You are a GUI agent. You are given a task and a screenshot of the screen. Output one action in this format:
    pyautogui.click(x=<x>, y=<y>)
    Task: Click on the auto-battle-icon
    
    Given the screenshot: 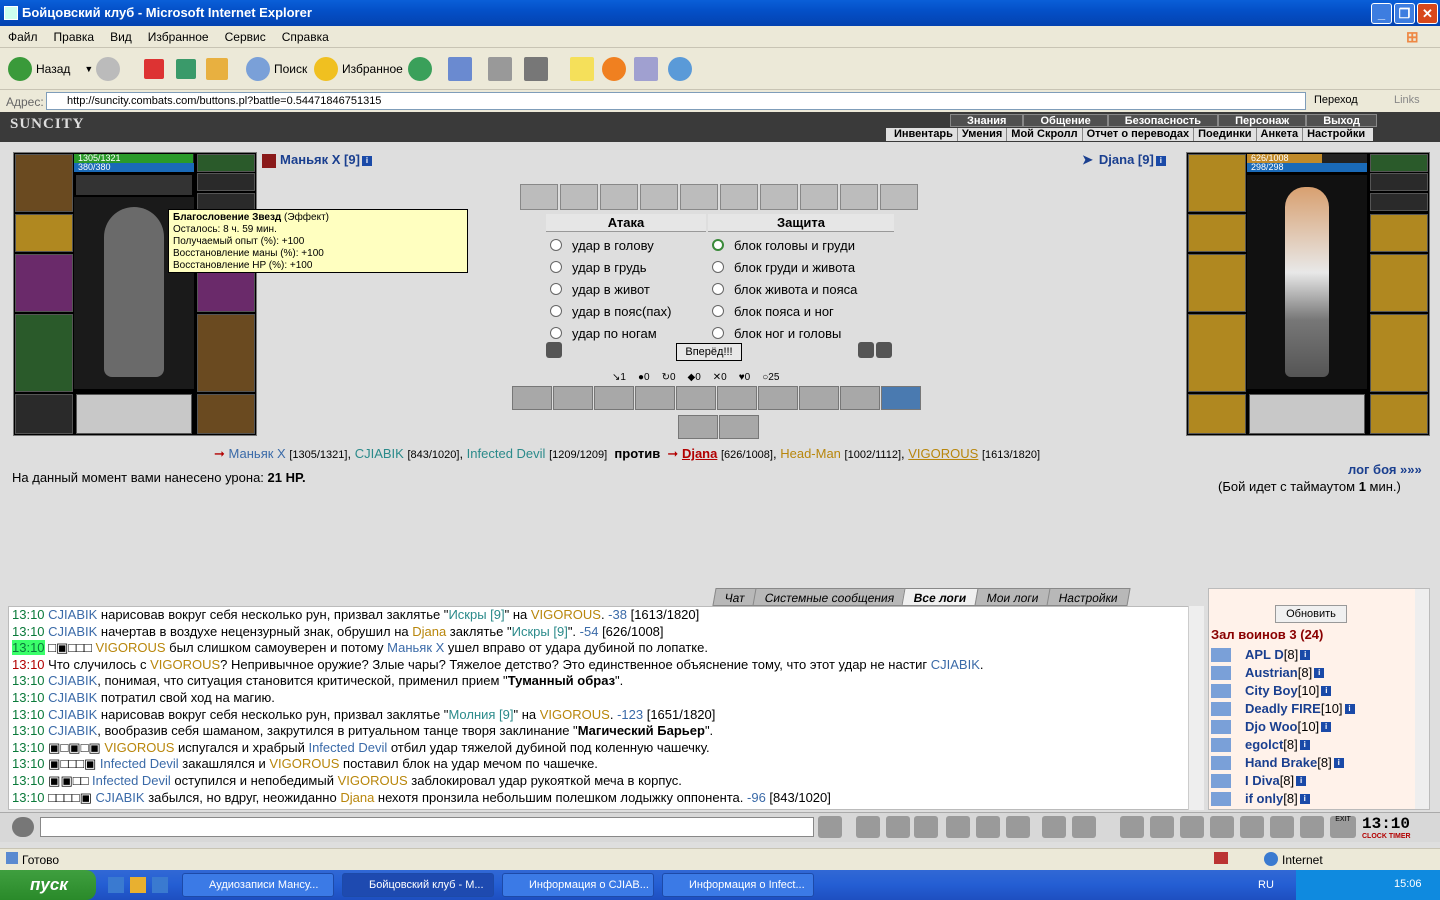 What is the action you would take?
    pyautogui.click(x=884, y=350)
    